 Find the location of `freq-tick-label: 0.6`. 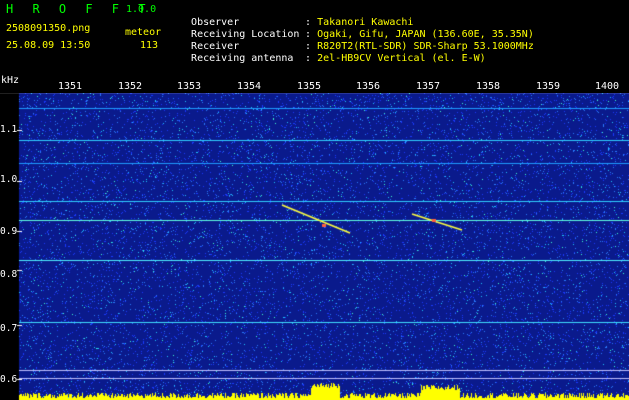

freq-tick-label: 0.6 is located at coordinates (9, 379).